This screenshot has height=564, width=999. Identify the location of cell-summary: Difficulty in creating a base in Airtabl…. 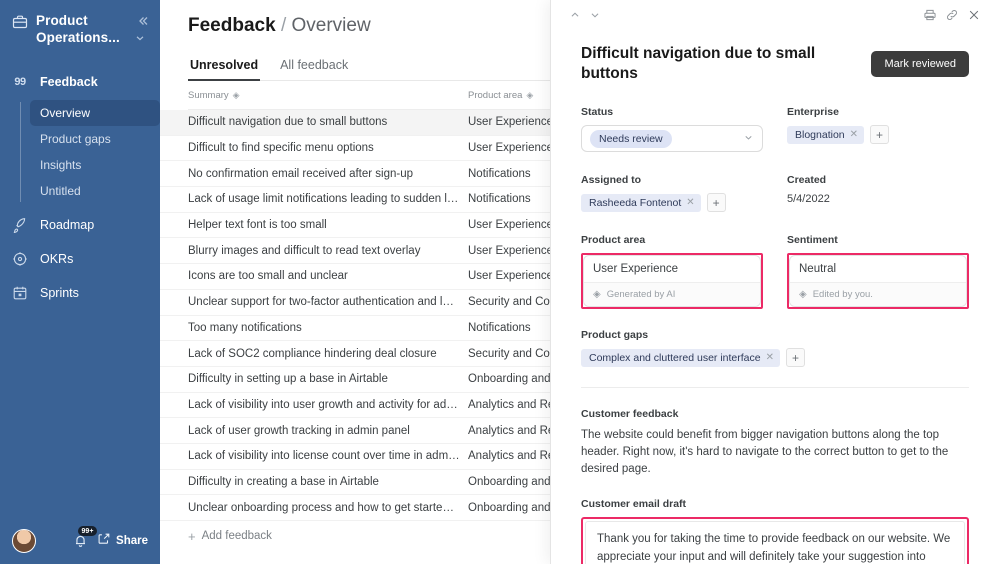
(283, 481).